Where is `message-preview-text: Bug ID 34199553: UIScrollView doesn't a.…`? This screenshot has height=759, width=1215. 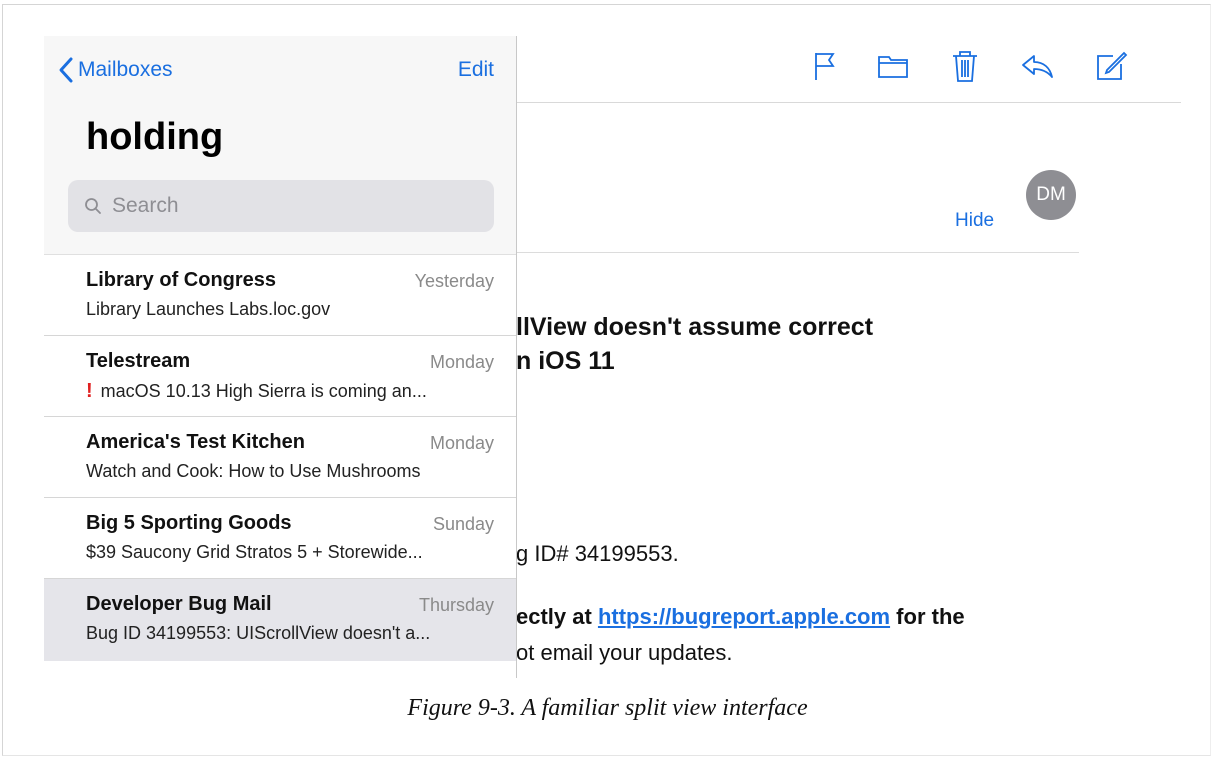 message-preview-text: Bug ID 34199553: UIScrollView doesn't a.… is located at coordinates (258, 633).